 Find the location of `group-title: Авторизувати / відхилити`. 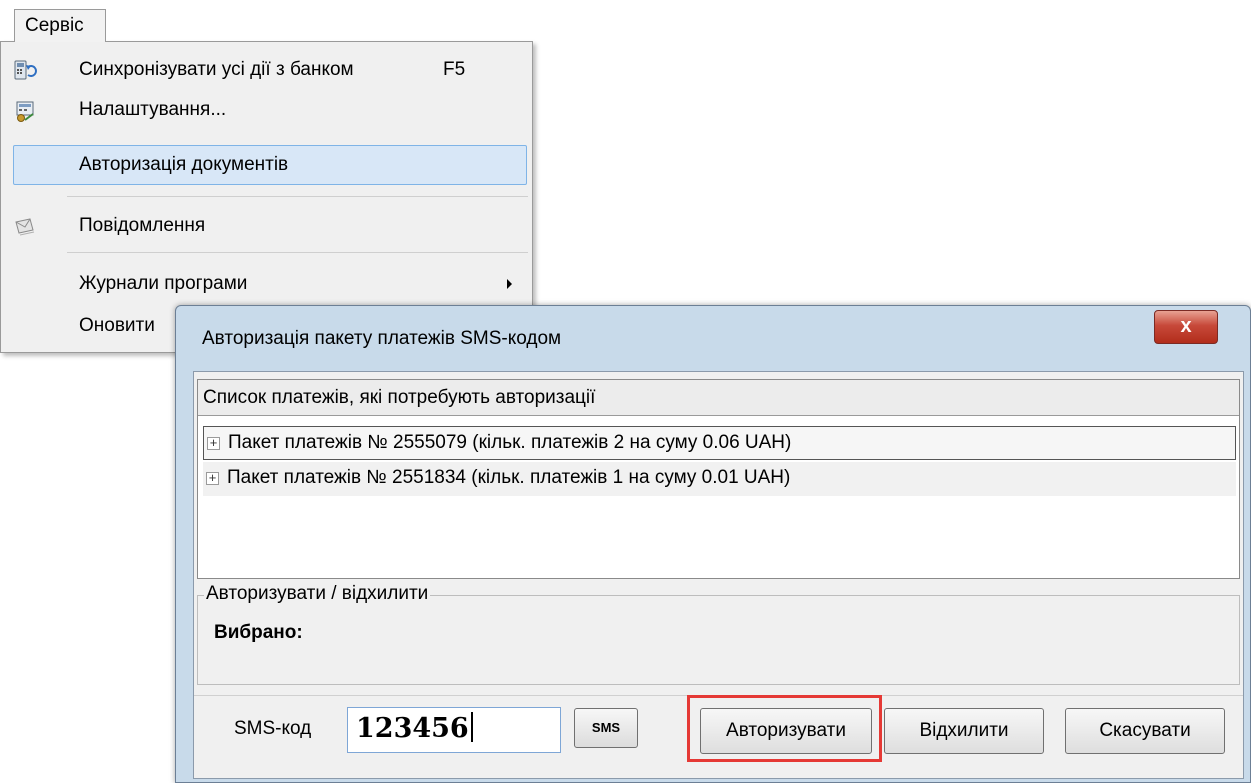

group-title: Авторизувати / відхилити is located at coordinates (317, 594).